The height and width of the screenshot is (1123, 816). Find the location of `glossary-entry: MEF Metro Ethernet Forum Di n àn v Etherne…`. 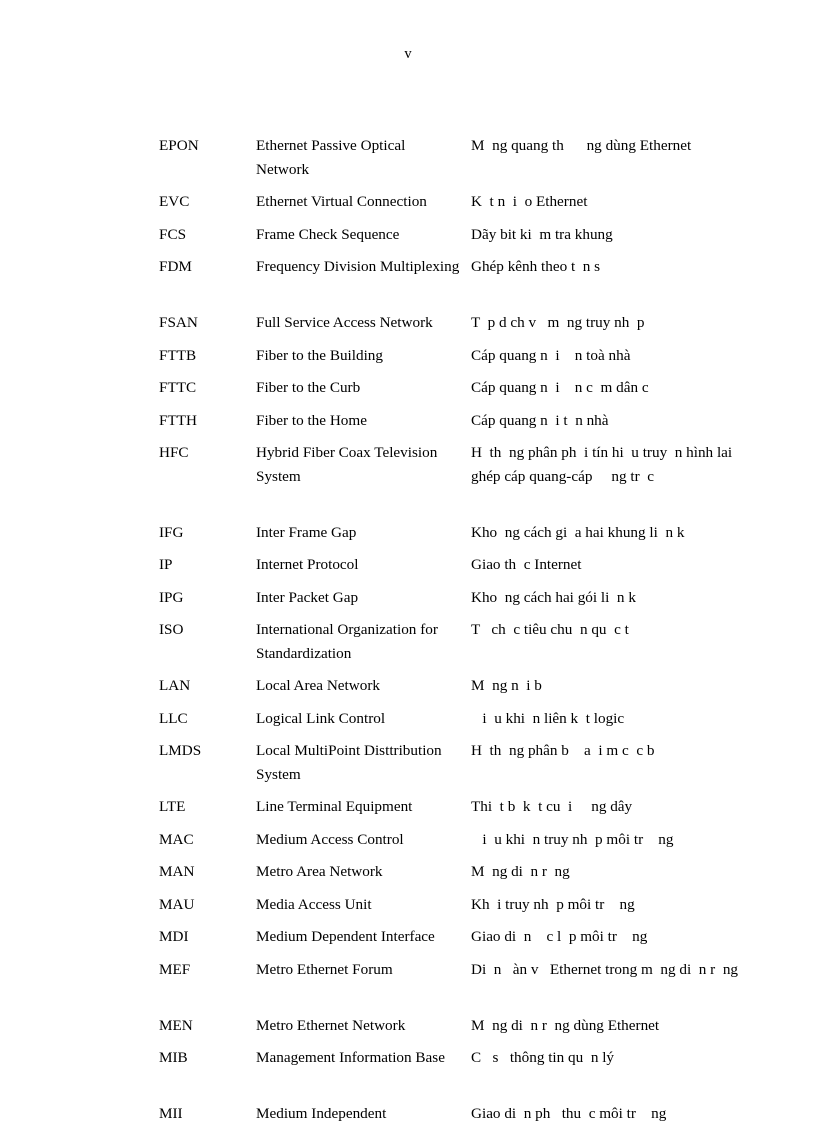

glossary-entry: MEF Metro Ethernet Forum Di n àn v Etherne… is located at coordinates (459, 981).